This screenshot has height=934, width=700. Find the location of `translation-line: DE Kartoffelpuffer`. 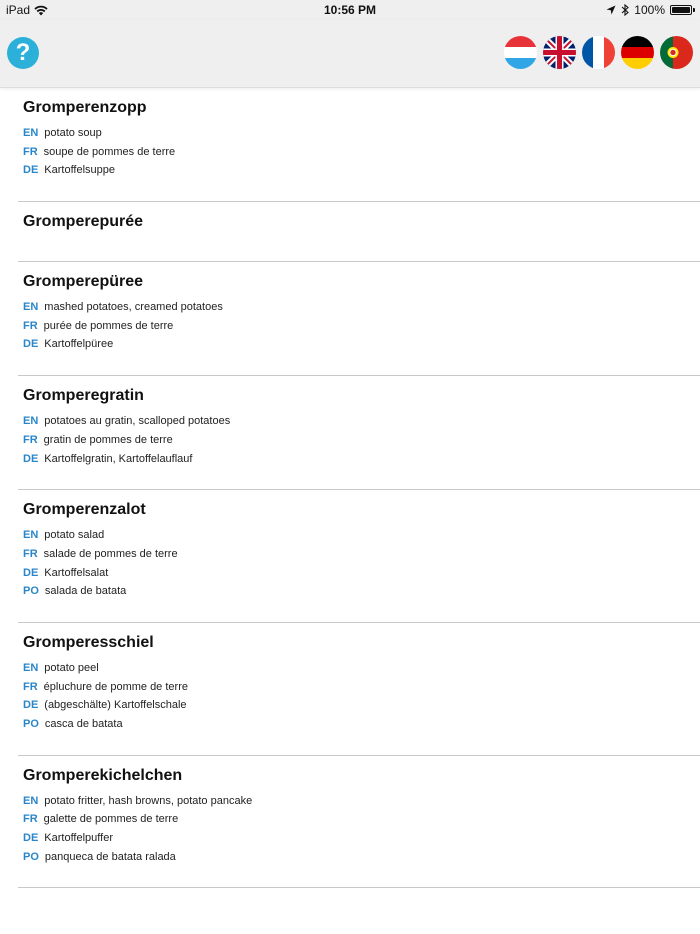

translation-line: DE Kartoffelpuffer is located at coordinates (361, 838).